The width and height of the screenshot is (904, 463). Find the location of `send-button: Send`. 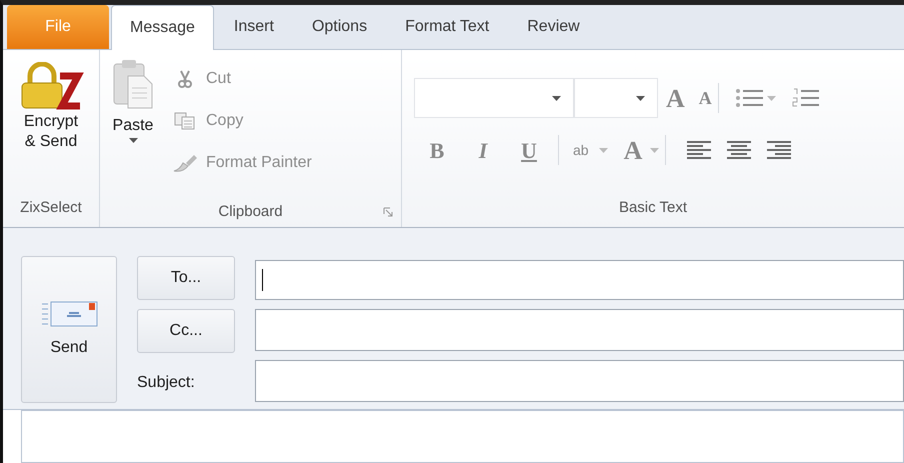

send-button: Send is located at coordinates (69, 329).